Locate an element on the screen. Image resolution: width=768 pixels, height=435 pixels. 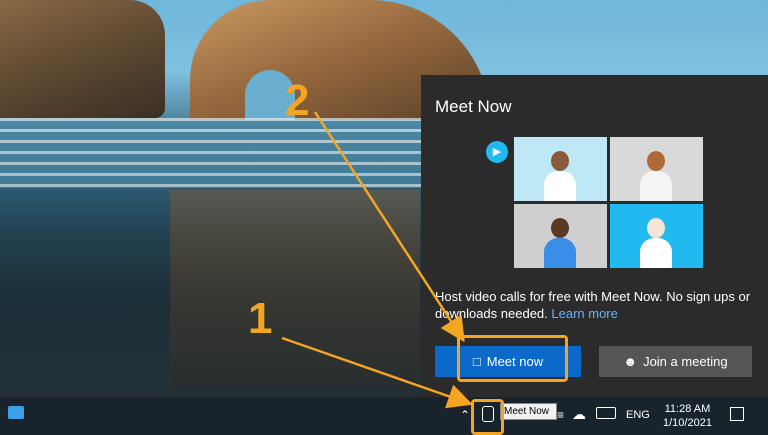
meet-now-tooltip: Meet Now is located at coordinates (528, 411).